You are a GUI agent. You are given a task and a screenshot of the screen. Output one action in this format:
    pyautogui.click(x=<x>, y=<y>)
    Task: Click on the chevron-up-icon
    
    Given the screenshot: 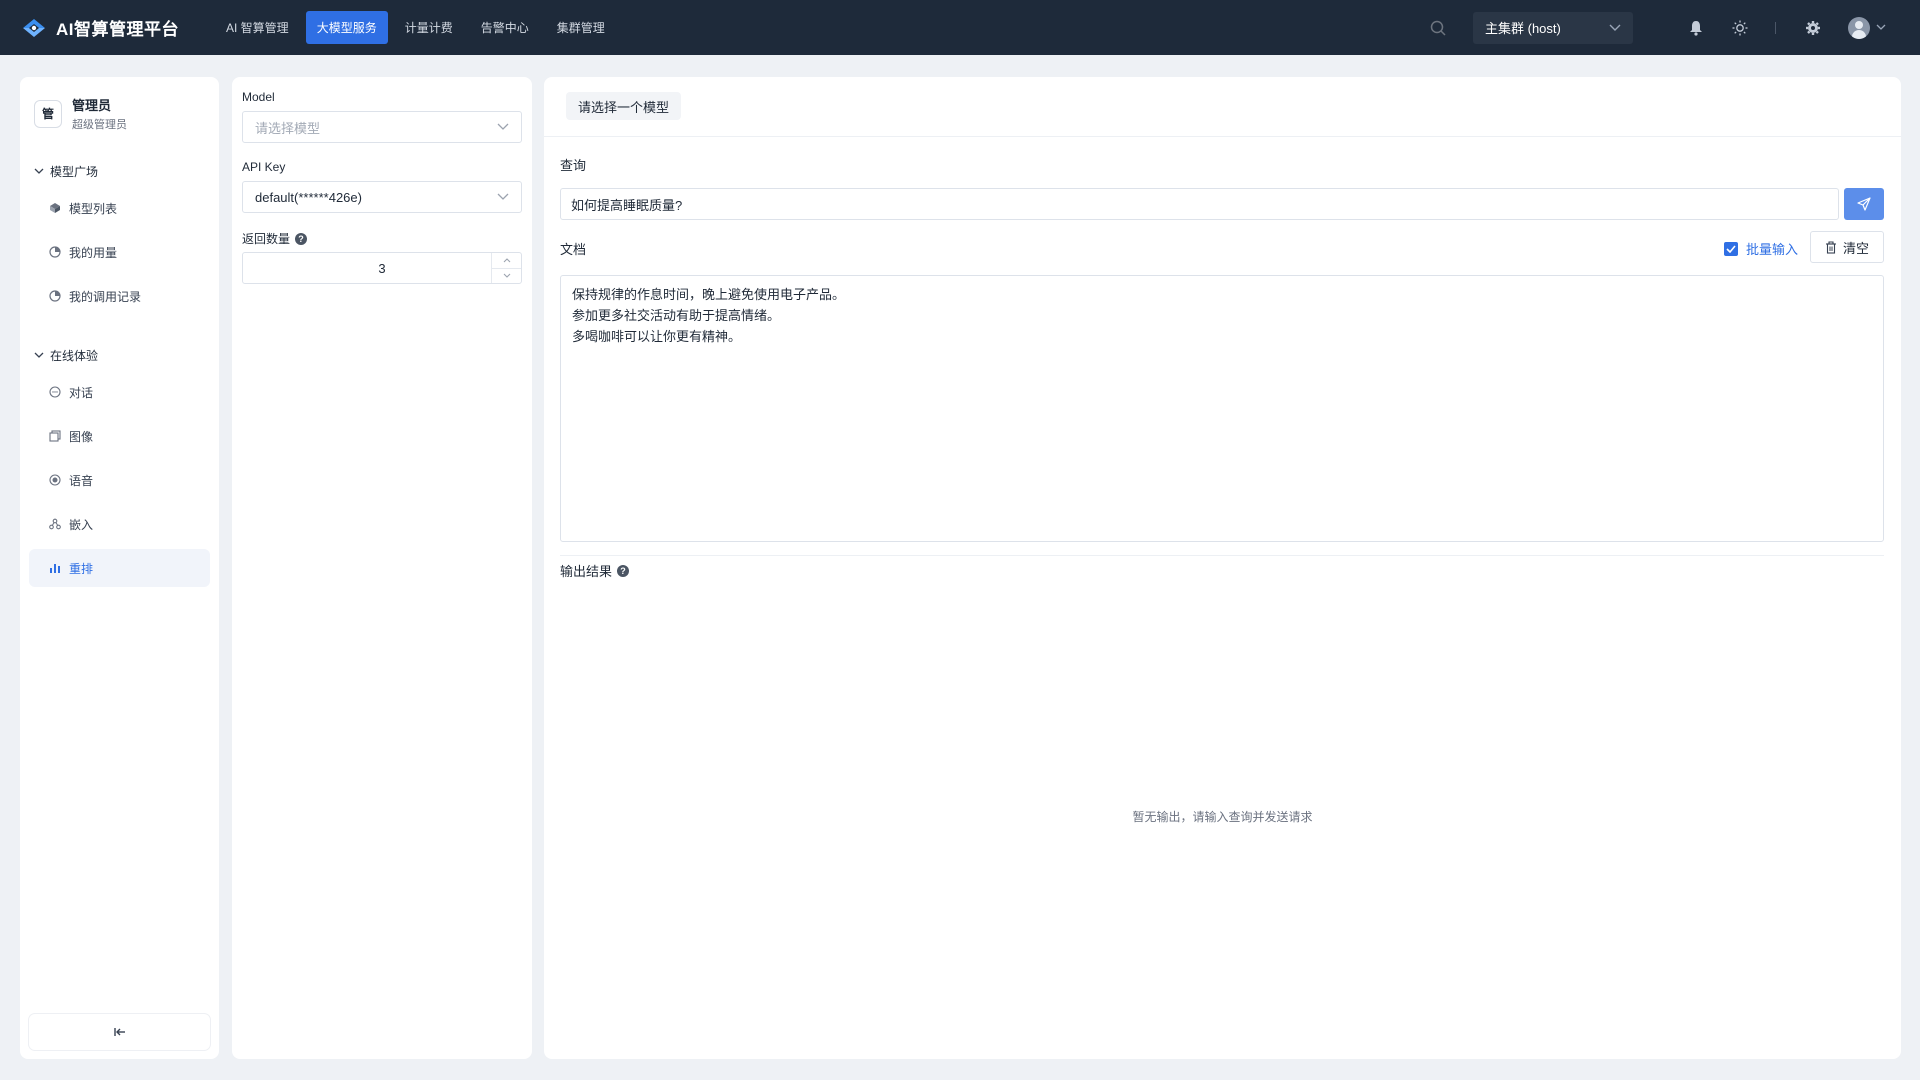 What is the action you would take?
    pyautogui.click(x=506, y=260)
    